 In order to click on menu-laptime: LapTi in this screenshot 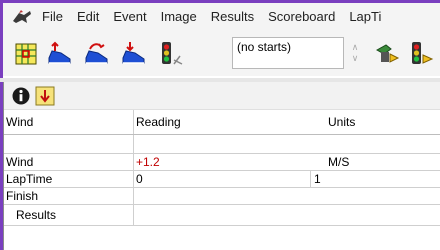, I will do `click(365, 16)`.